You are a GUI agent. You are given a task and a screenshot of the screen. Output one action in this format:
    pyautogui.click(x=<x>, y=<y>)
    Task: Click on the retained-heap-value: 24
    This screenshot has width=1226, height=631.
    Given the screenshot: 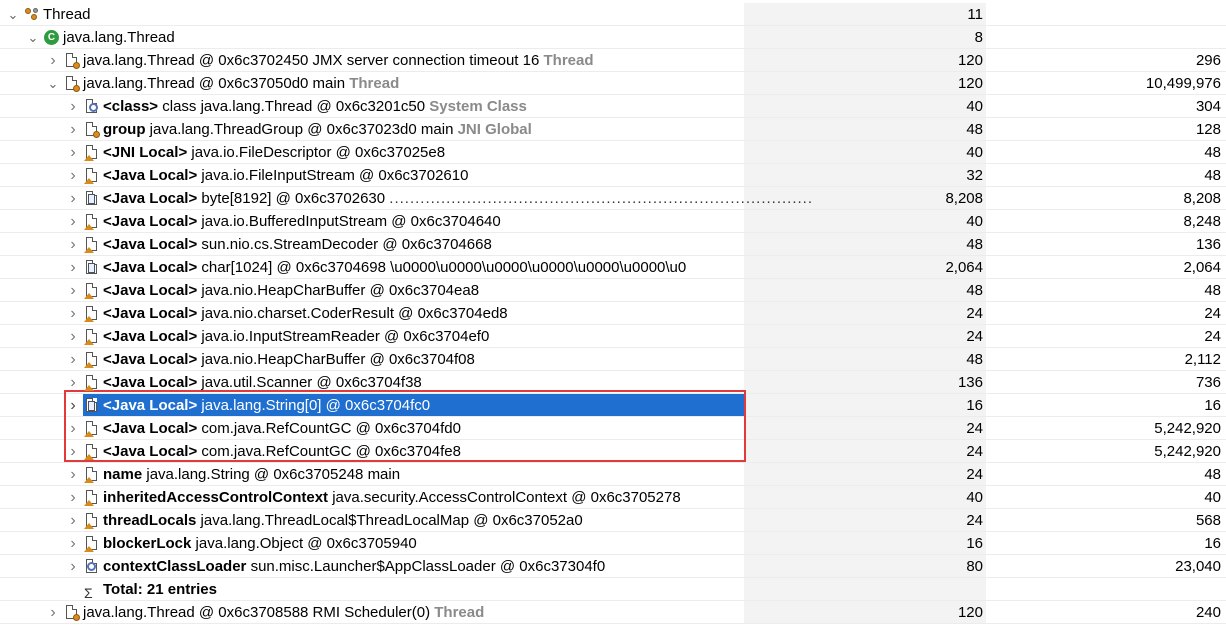 What is the action you would take?
    pyautogui.click(x=1212, y=313)
    